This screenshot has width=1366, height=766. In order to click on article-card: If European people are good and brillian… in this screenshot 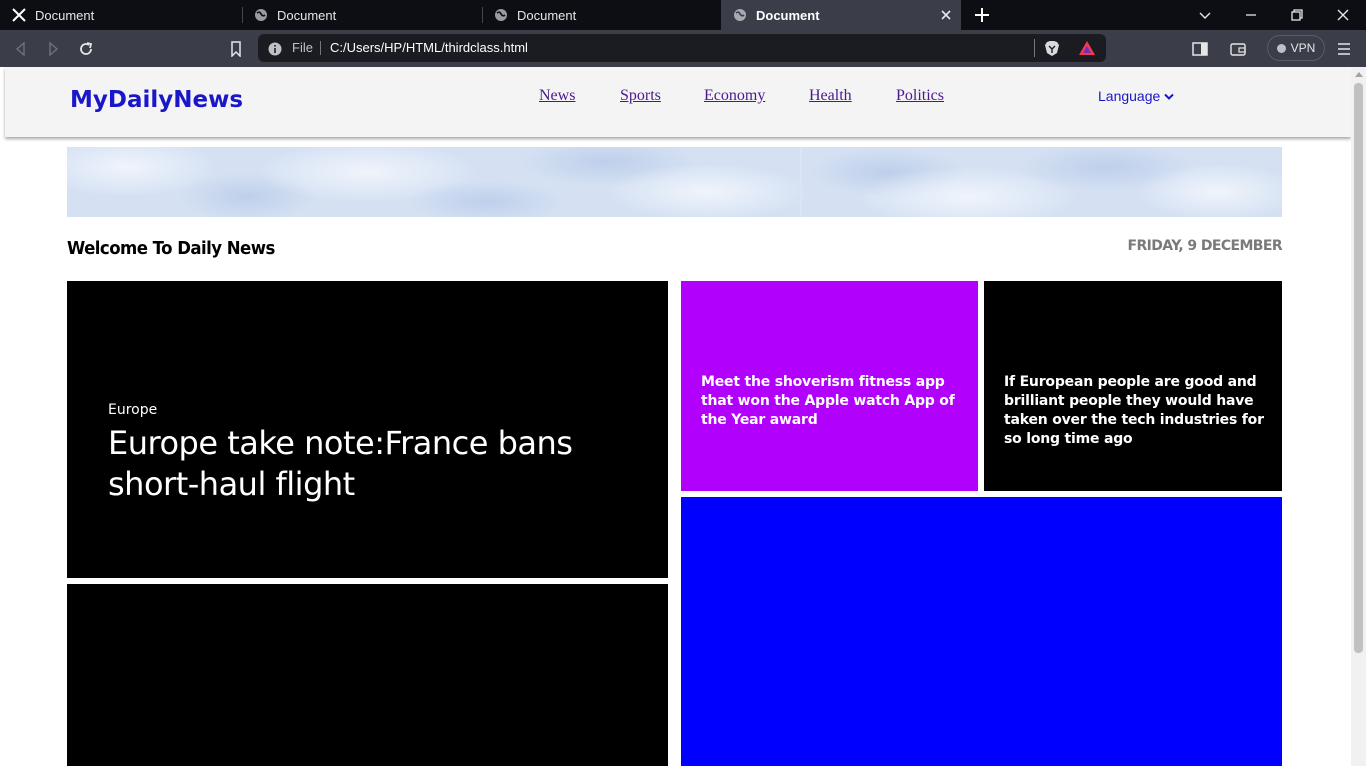, I will do `click(1133, 386)`.